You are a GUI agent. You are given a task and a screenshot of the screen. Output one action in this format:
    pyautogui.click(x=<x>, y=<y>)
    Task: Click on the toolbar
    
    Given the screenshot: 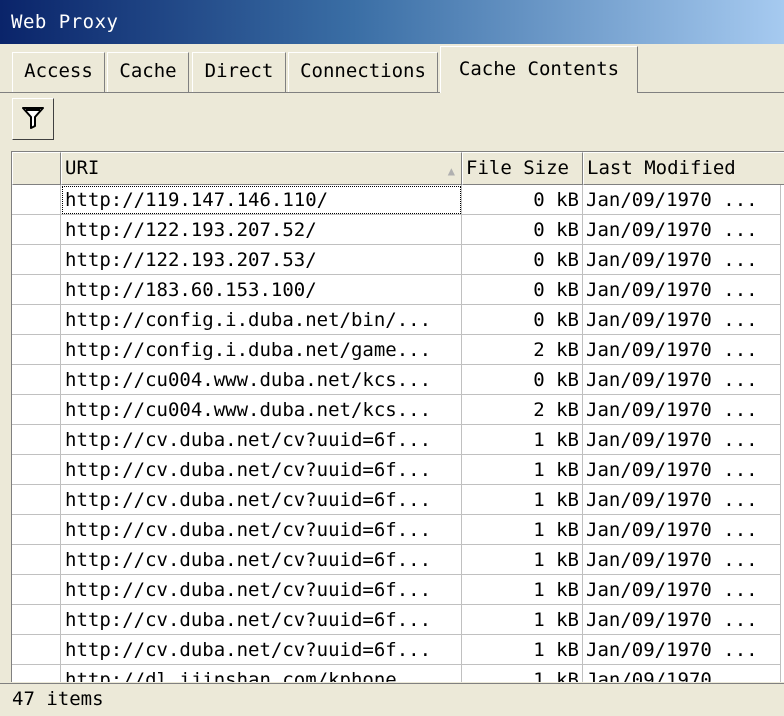 What is the action you would take?
    pyautogui.click(x=392, y=121)
    